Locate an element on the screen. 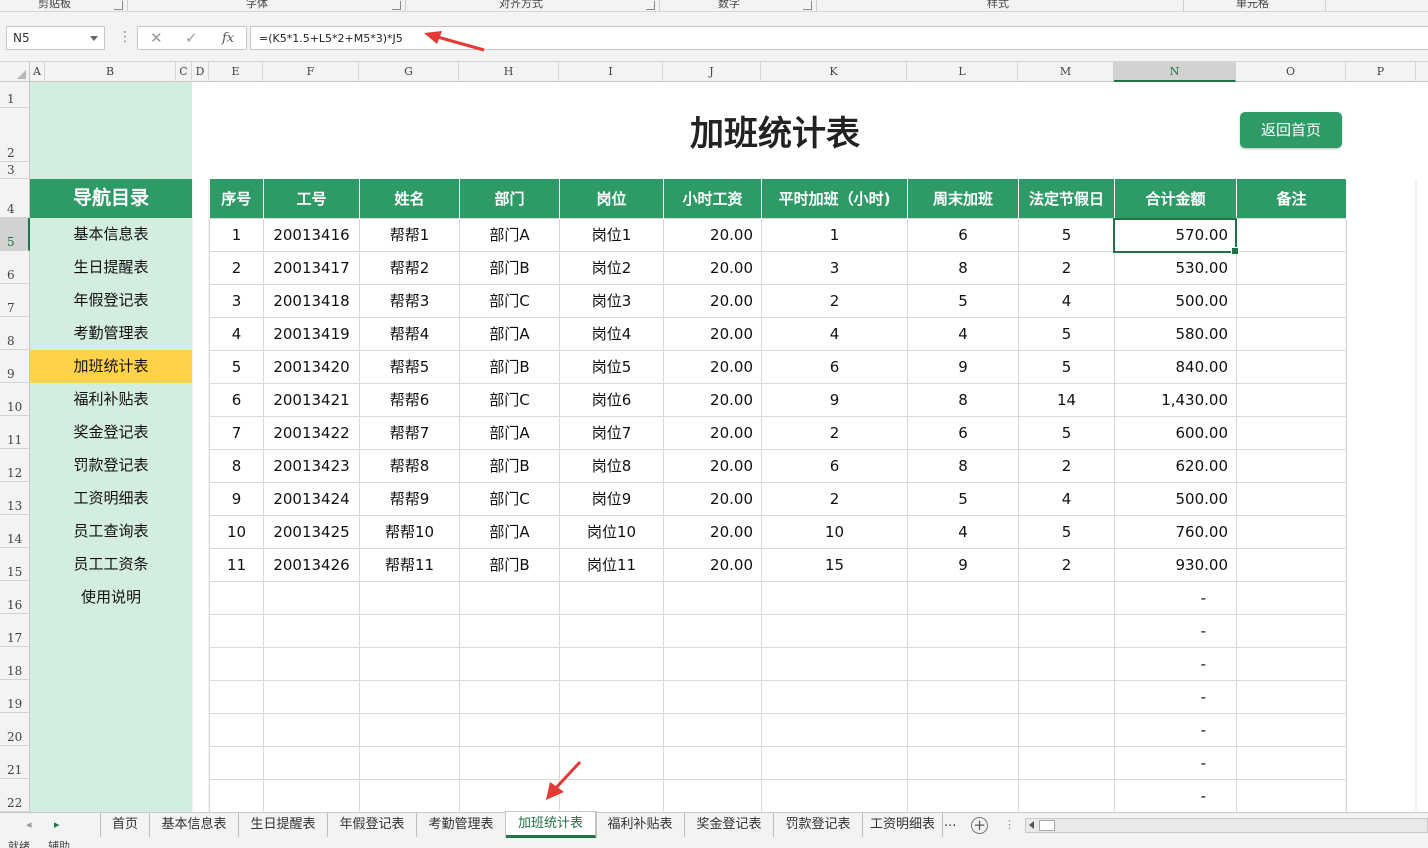 Image resolution: width=1428 pixels, height=848 pixels. table-cell: 部门B is located at coordinates (509, 366).